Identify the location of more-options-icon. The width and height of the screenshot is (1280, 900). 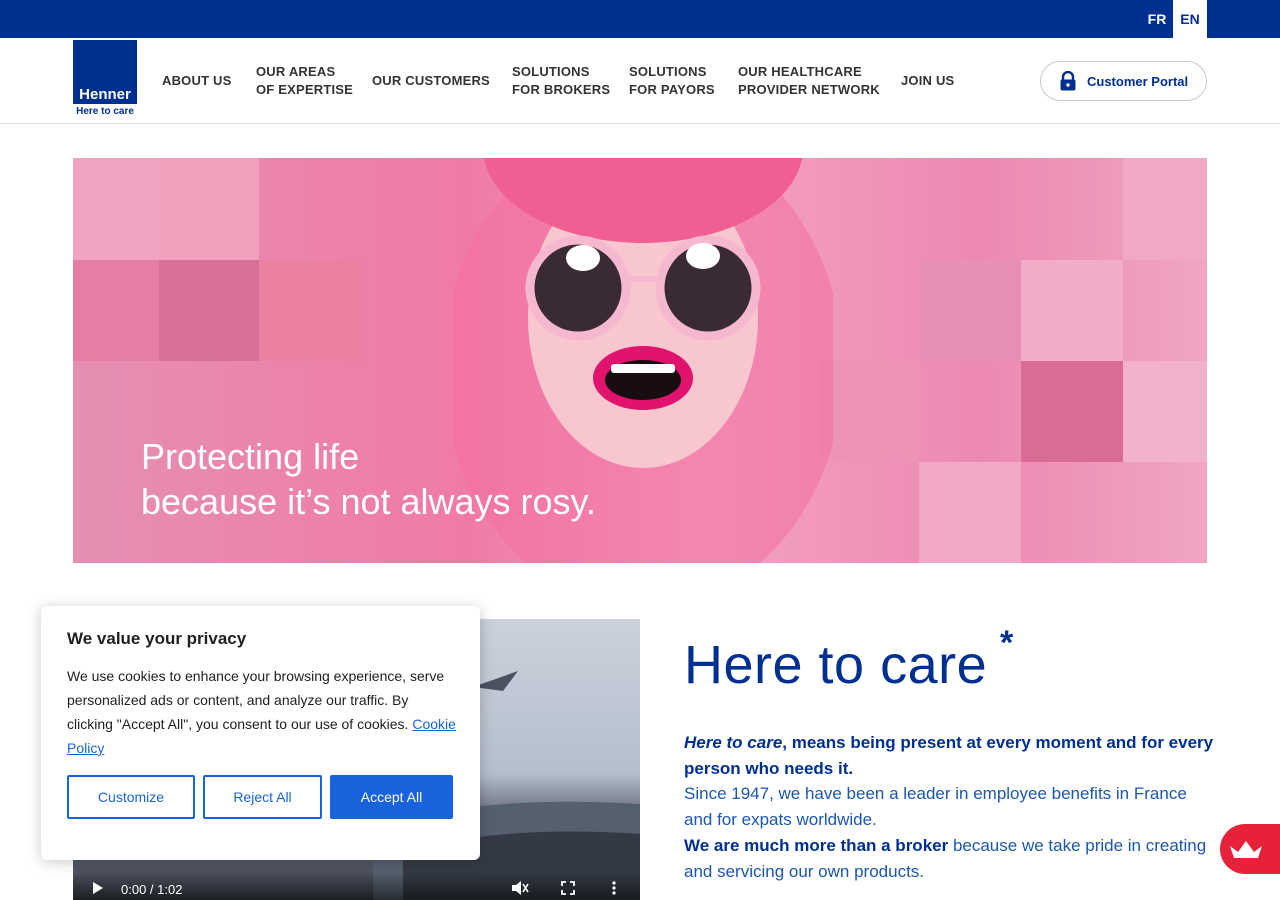
(614, 888).